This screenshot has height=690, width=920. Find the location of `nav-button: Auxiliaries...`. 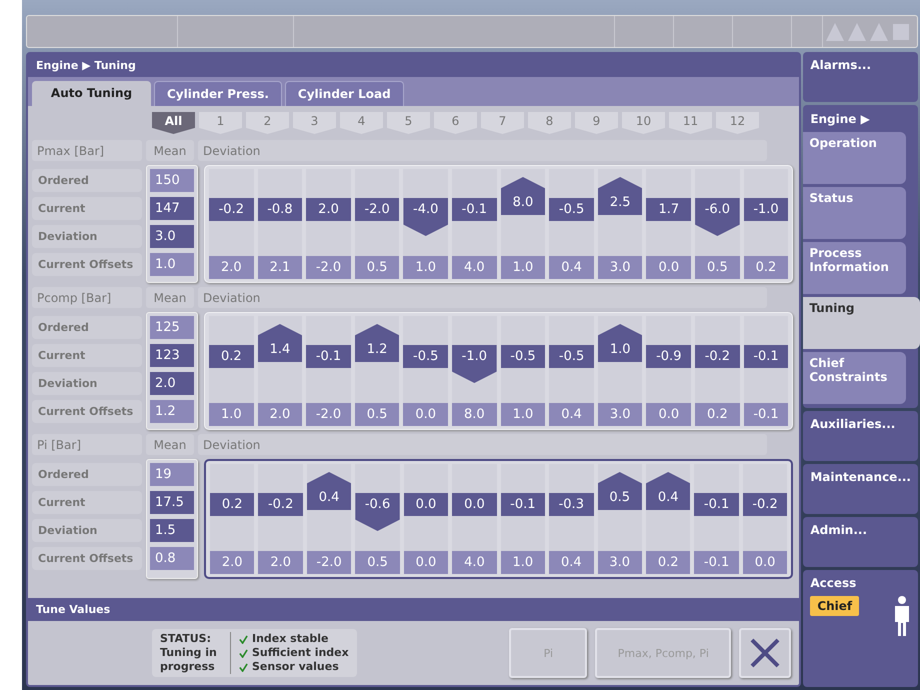

nav-button: Auxiliaries... is located at coordinates (860, 436).